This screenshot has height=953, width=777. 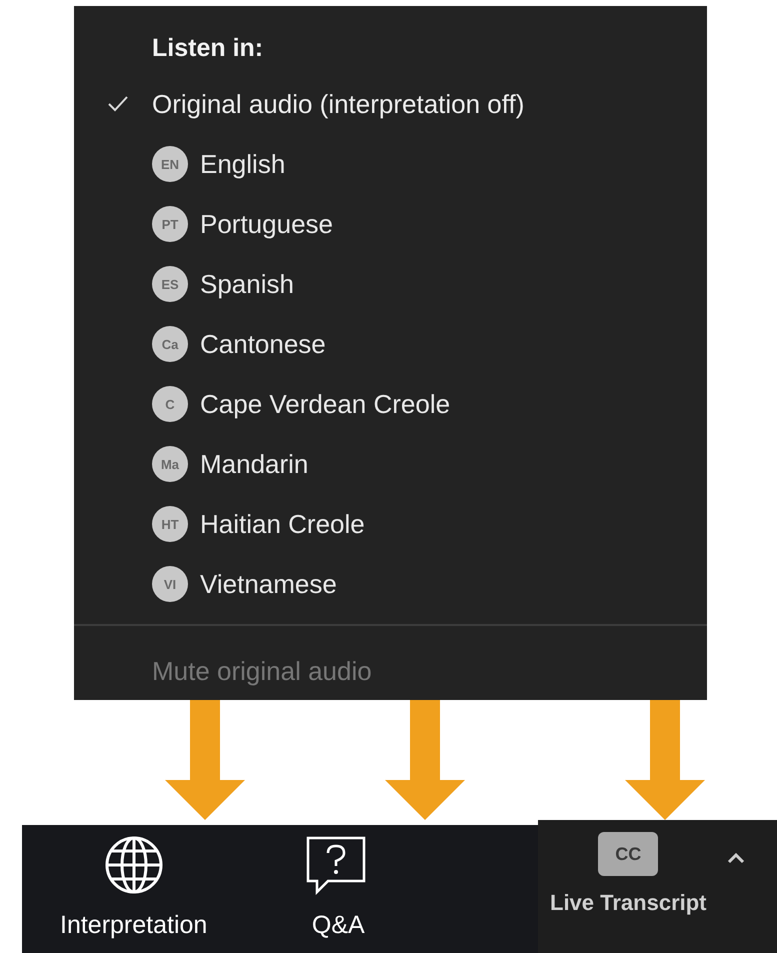 I want to click on menu-item: C Cape Verdean Creole, so click(x=390, y=404).